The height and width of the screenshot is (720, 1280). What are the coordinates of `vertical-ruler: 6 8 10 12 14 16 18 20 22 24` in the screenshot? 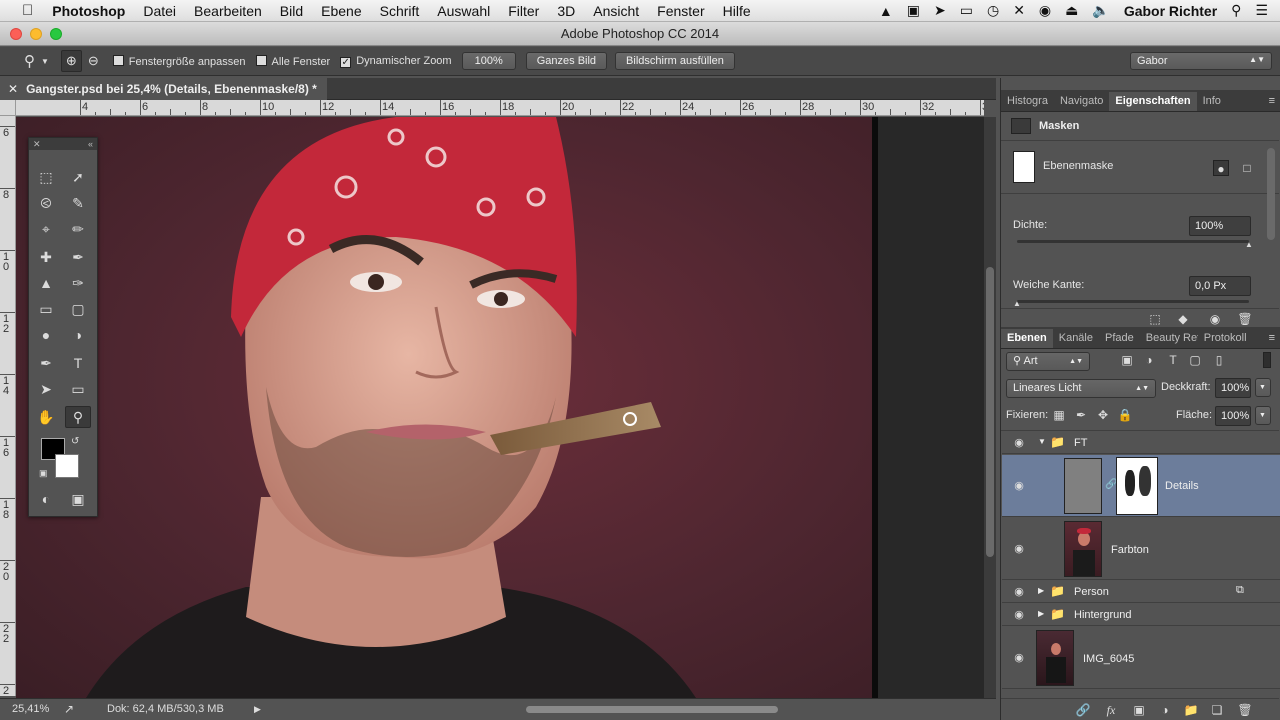 It's located at (8, 406).